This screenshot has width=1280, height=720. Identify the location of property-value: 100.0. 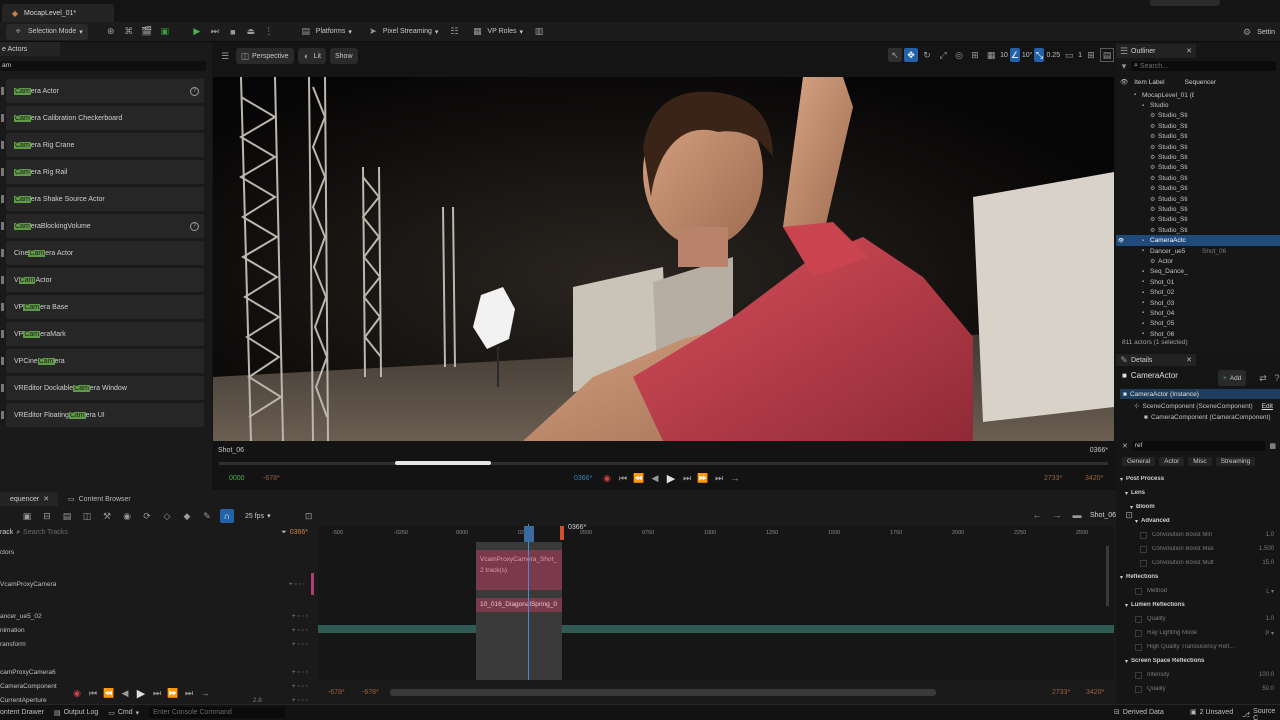
(1266, 675).